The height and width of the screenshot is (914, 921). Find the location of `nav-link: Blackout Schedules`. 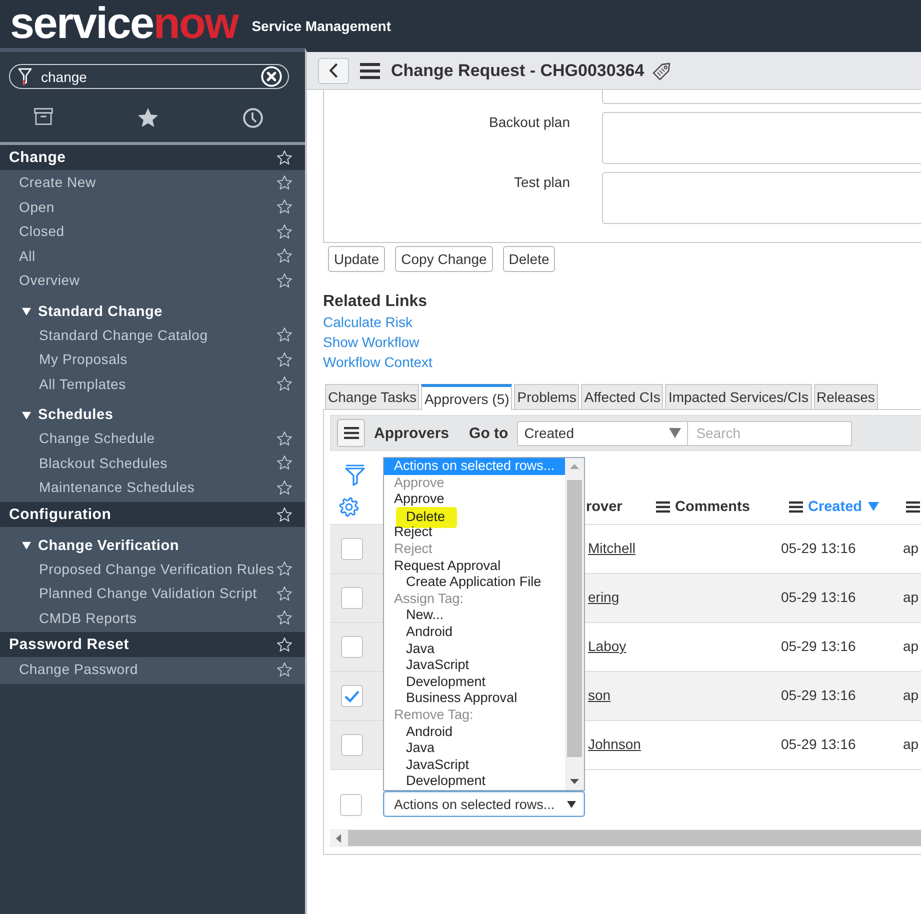

nav-link: Blackout Schedules is located at coordinates (103, 462).